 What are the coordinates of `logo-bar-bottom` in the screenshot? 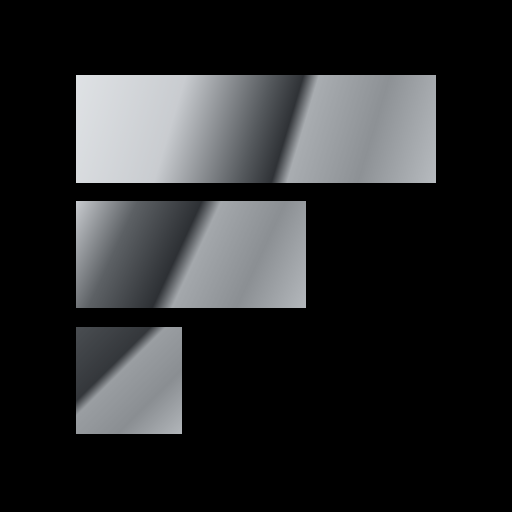 It's located at (129, 380).